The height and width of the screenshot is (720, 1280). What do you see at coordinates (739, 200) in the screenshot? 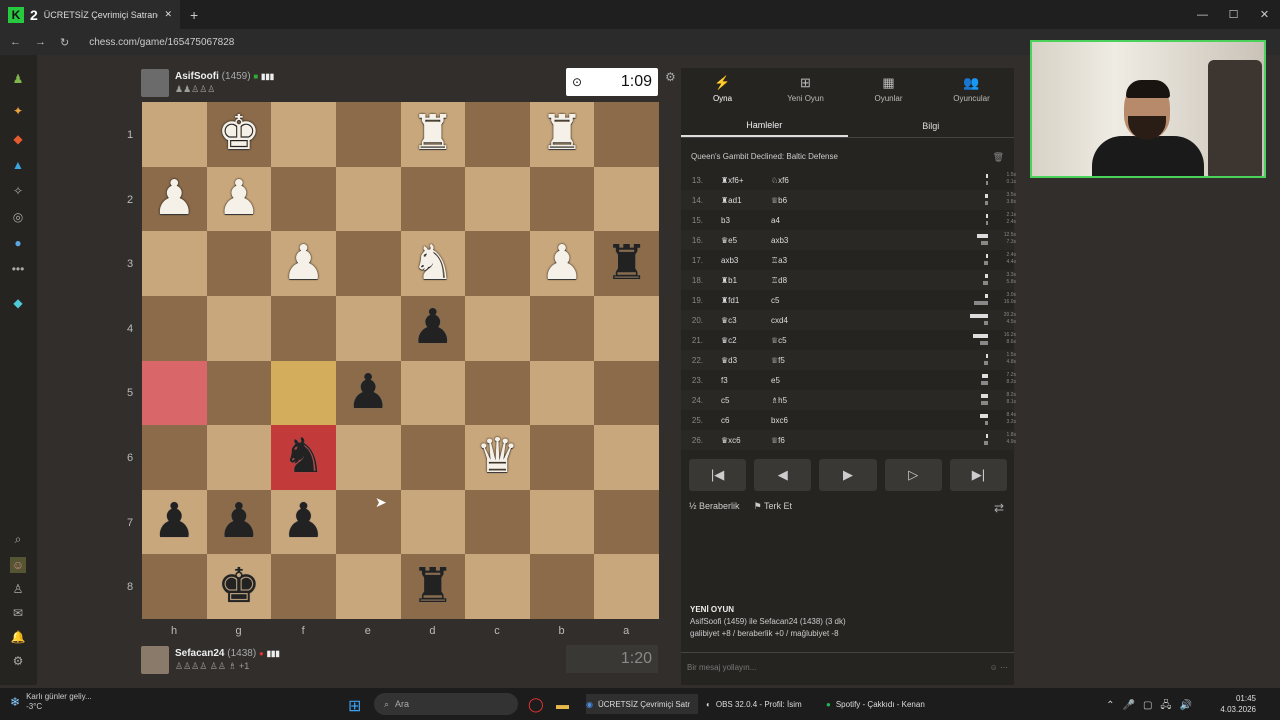
I see `white-move: ♜ad1` at bounding box center [739, 200].